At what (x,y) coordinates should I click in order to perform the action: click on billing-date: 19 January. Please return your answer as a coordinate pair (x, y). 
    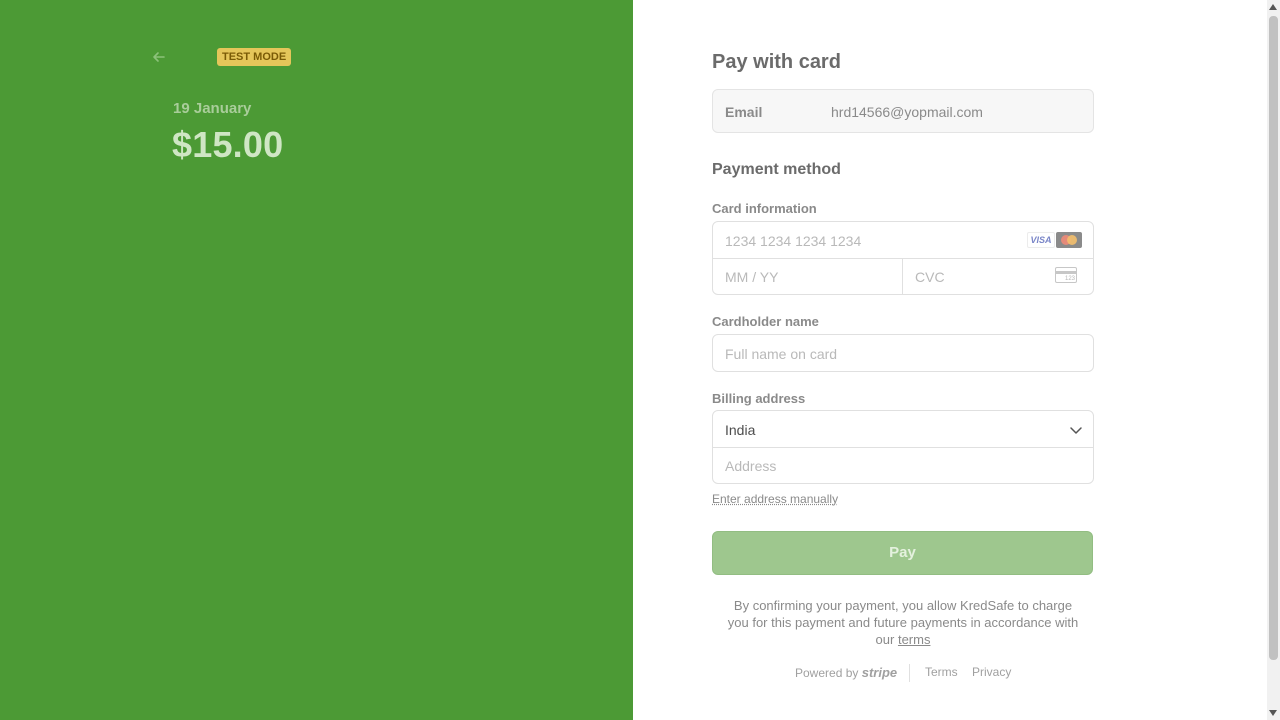
    Looking at the image, I should click on (212, 108).